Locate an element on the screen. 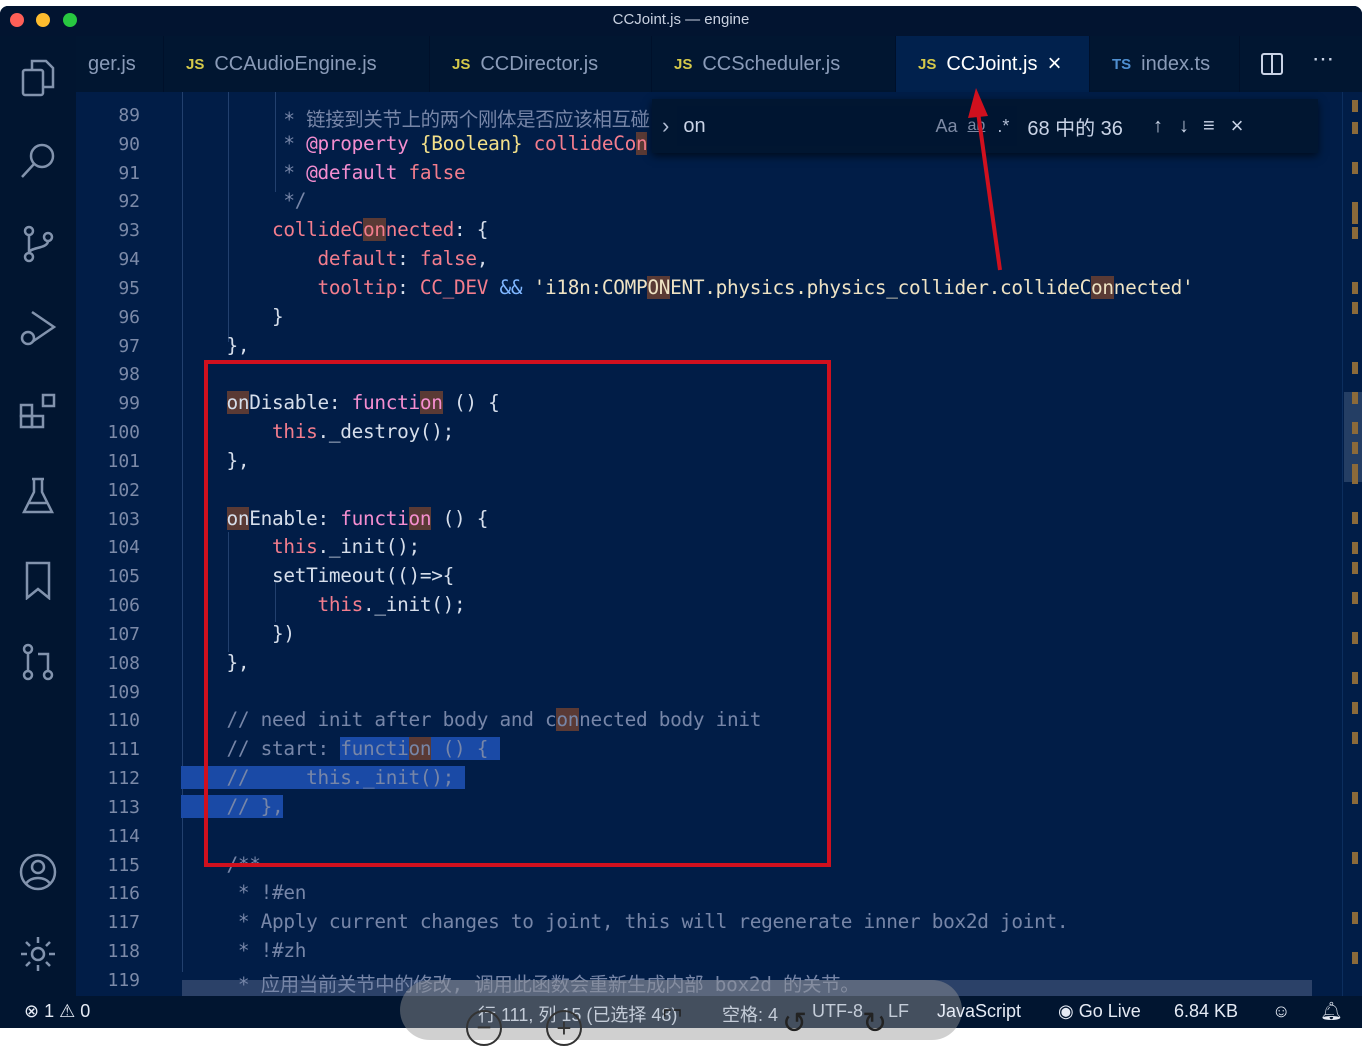 The width and height of the screenshot is (1362, 1046). find-input: on Aa ab .* is located at coordinates (847, 126).